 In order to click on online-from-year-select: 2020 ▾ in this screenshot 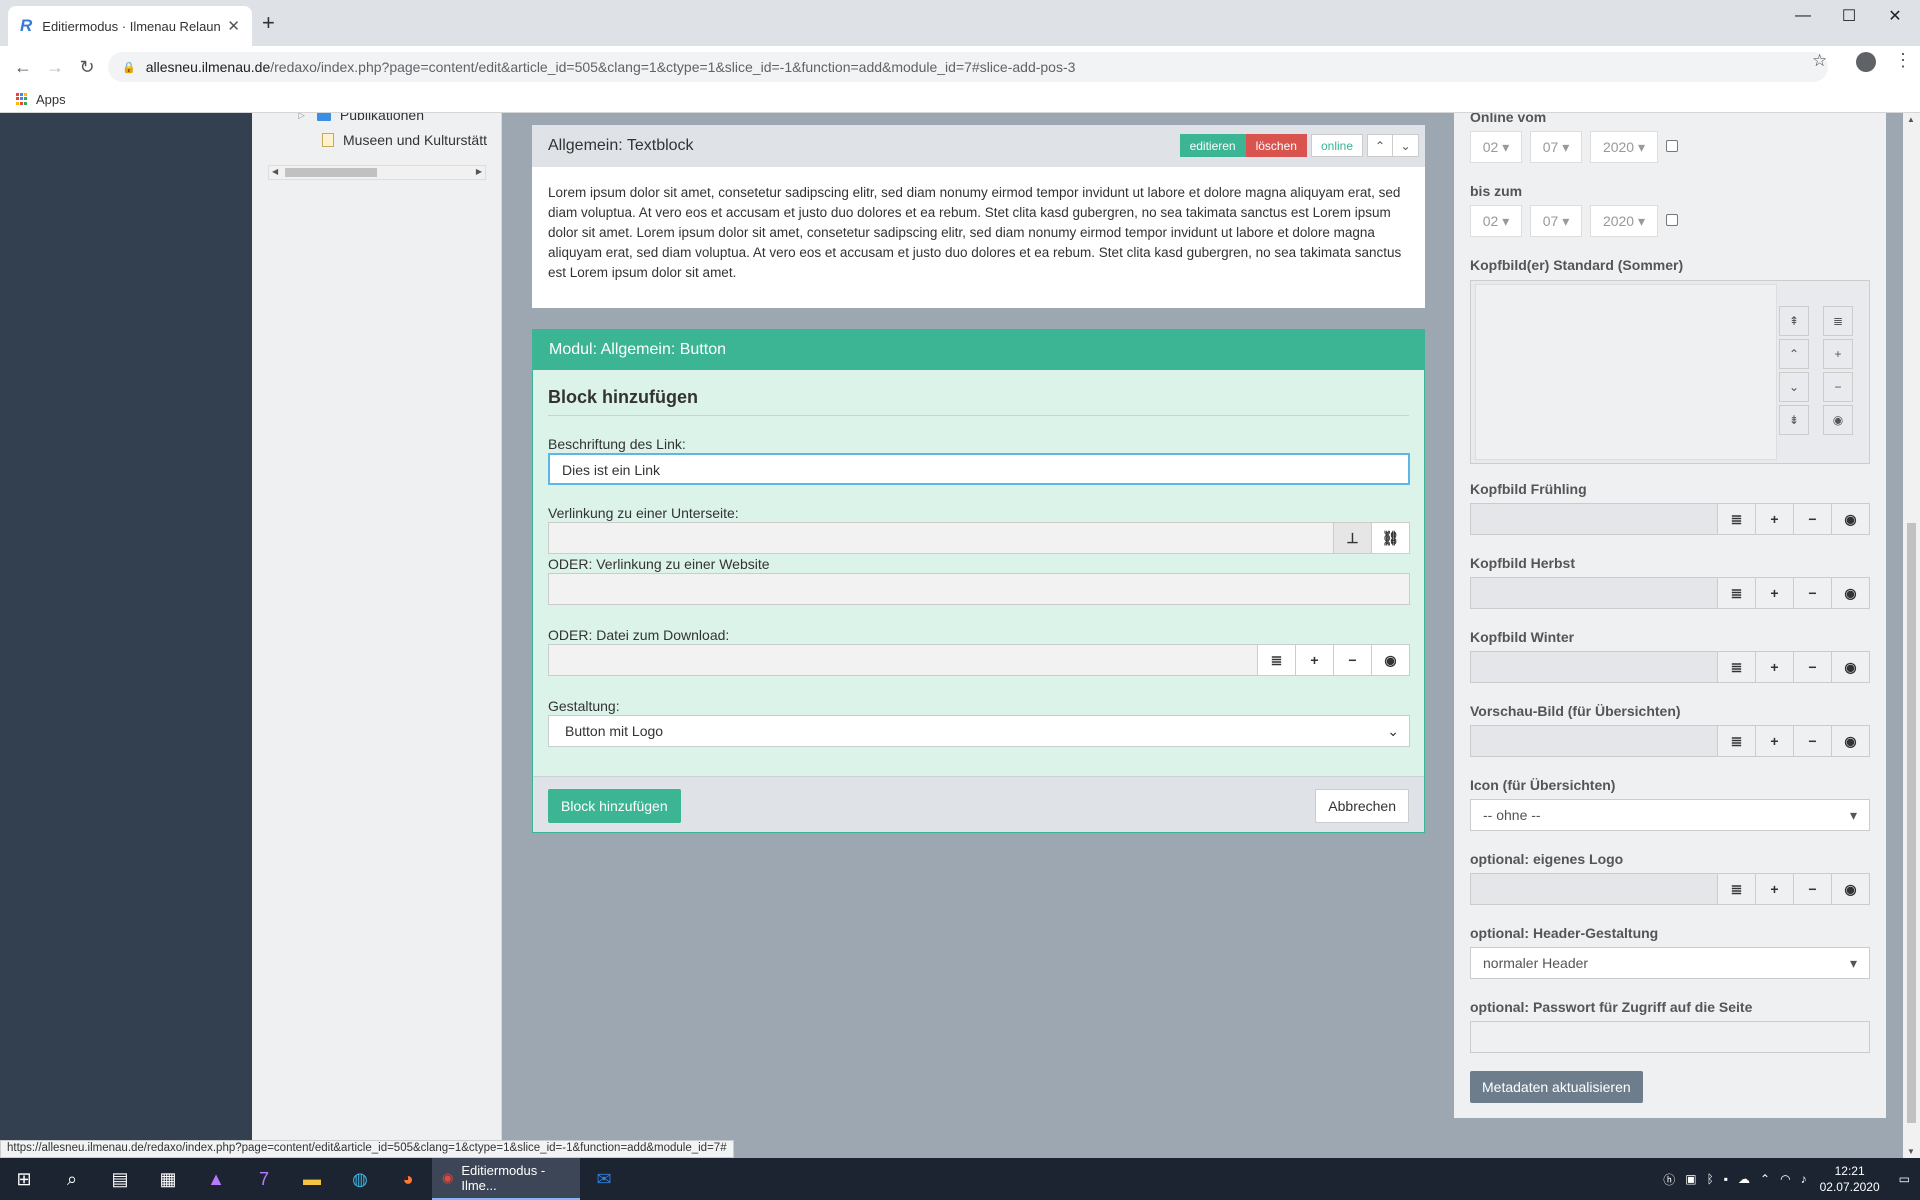, I will do `click(1624, 147)`.